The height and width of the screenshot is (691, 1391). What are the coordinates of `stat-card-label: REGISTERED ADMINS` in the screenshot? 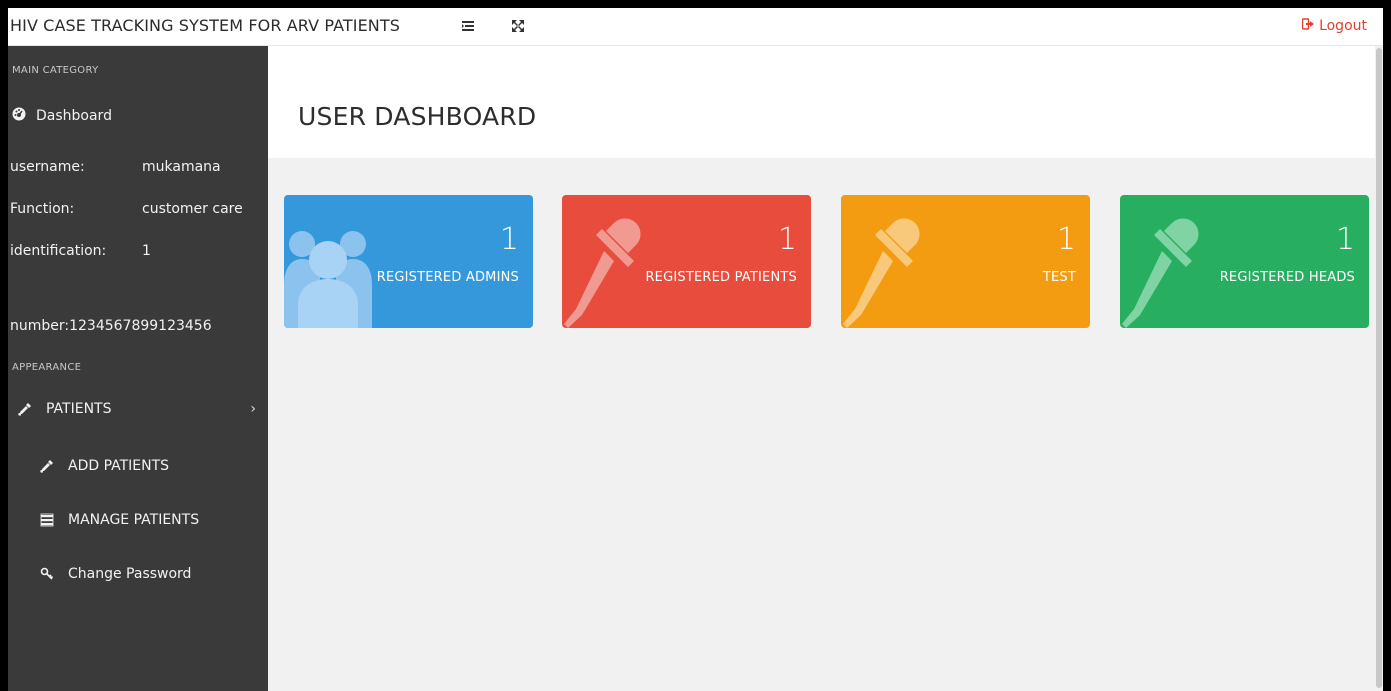 It's located at (447, 277).